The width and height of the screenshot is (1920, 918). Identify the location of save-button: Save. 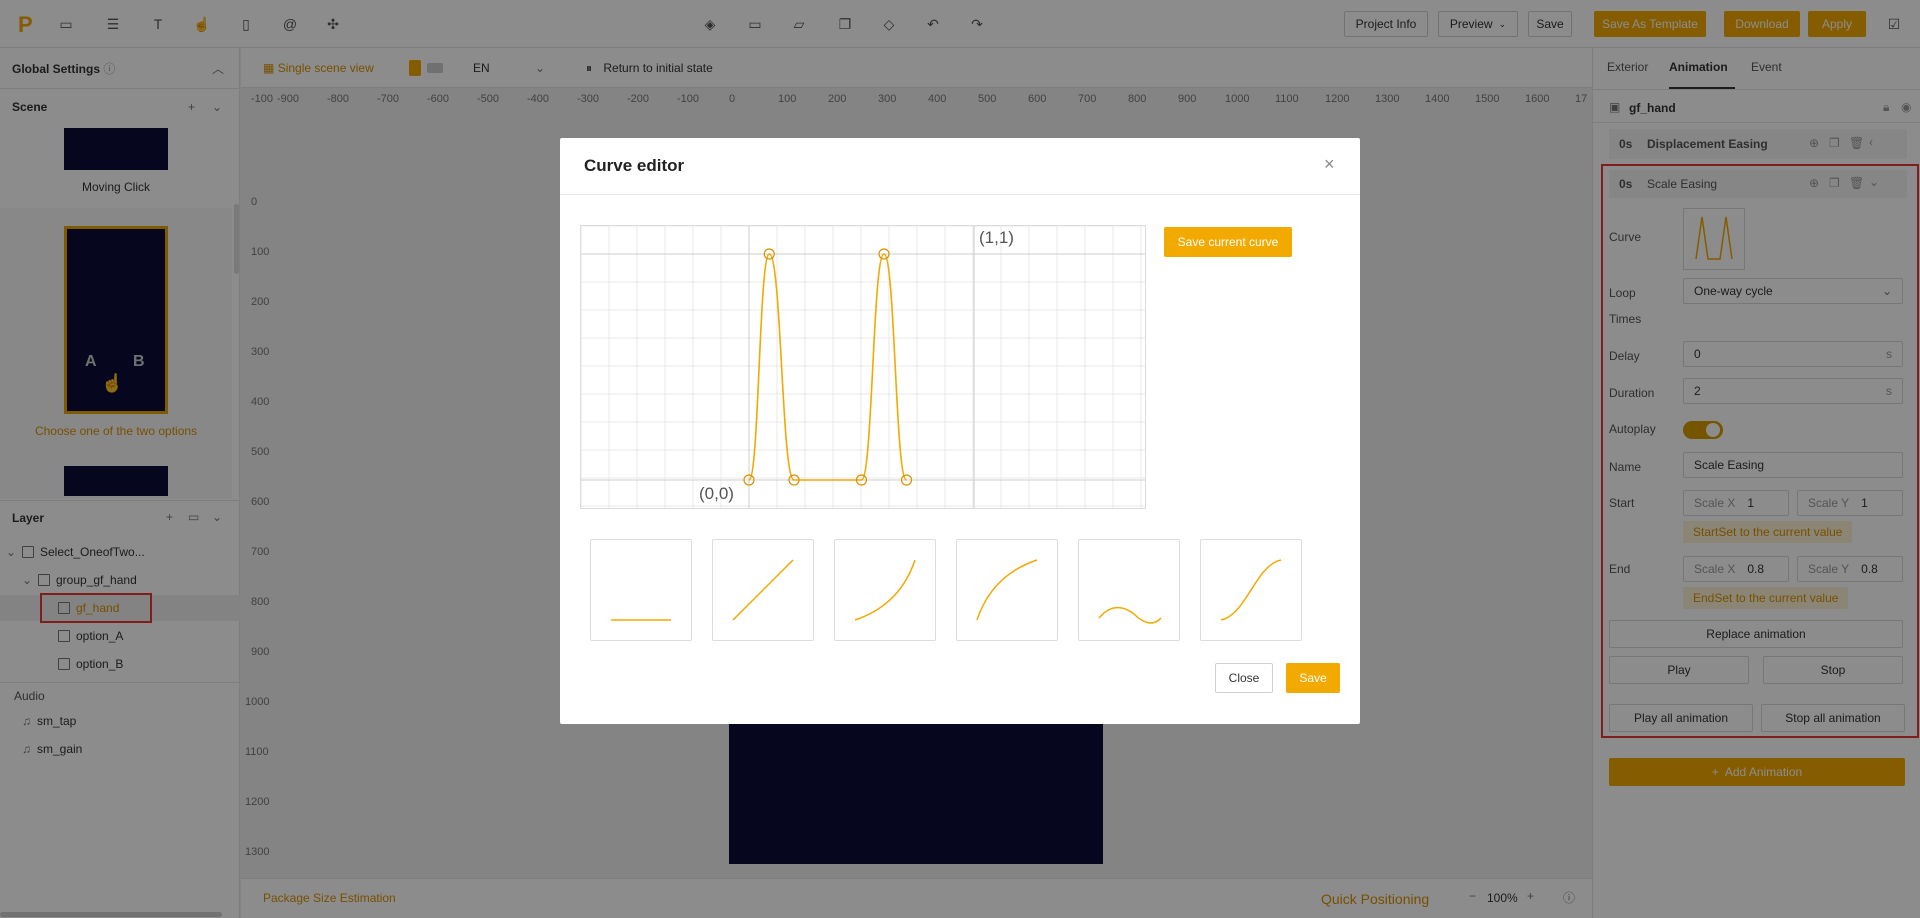
(1313, 678).